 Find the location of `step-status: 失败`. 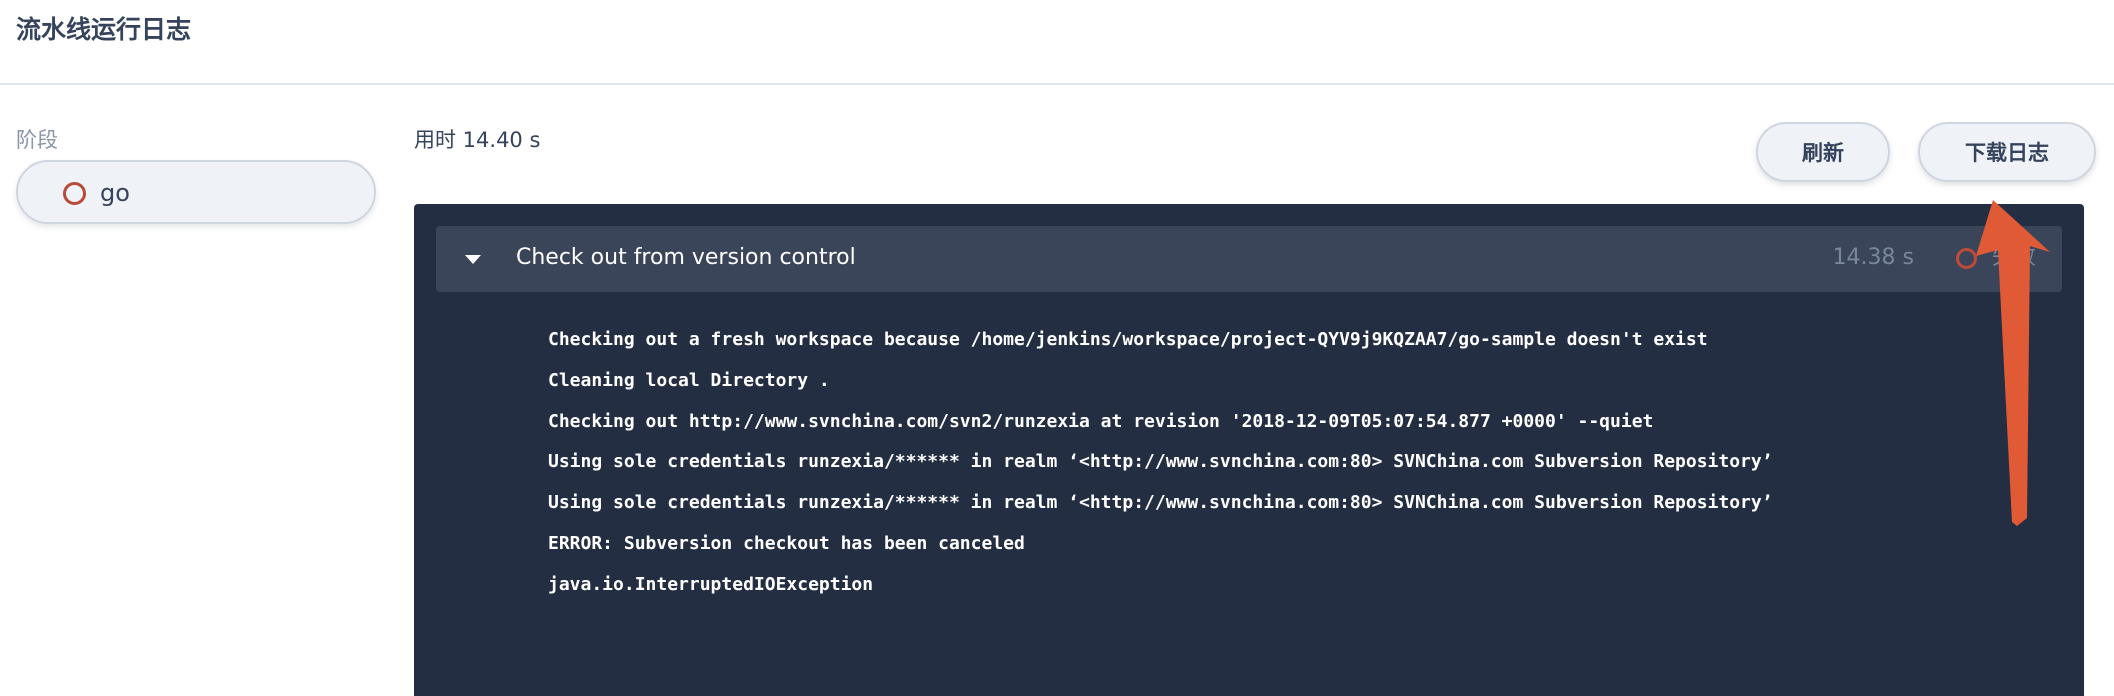

step-status: 失败 is located at coordinates (2014, 257).